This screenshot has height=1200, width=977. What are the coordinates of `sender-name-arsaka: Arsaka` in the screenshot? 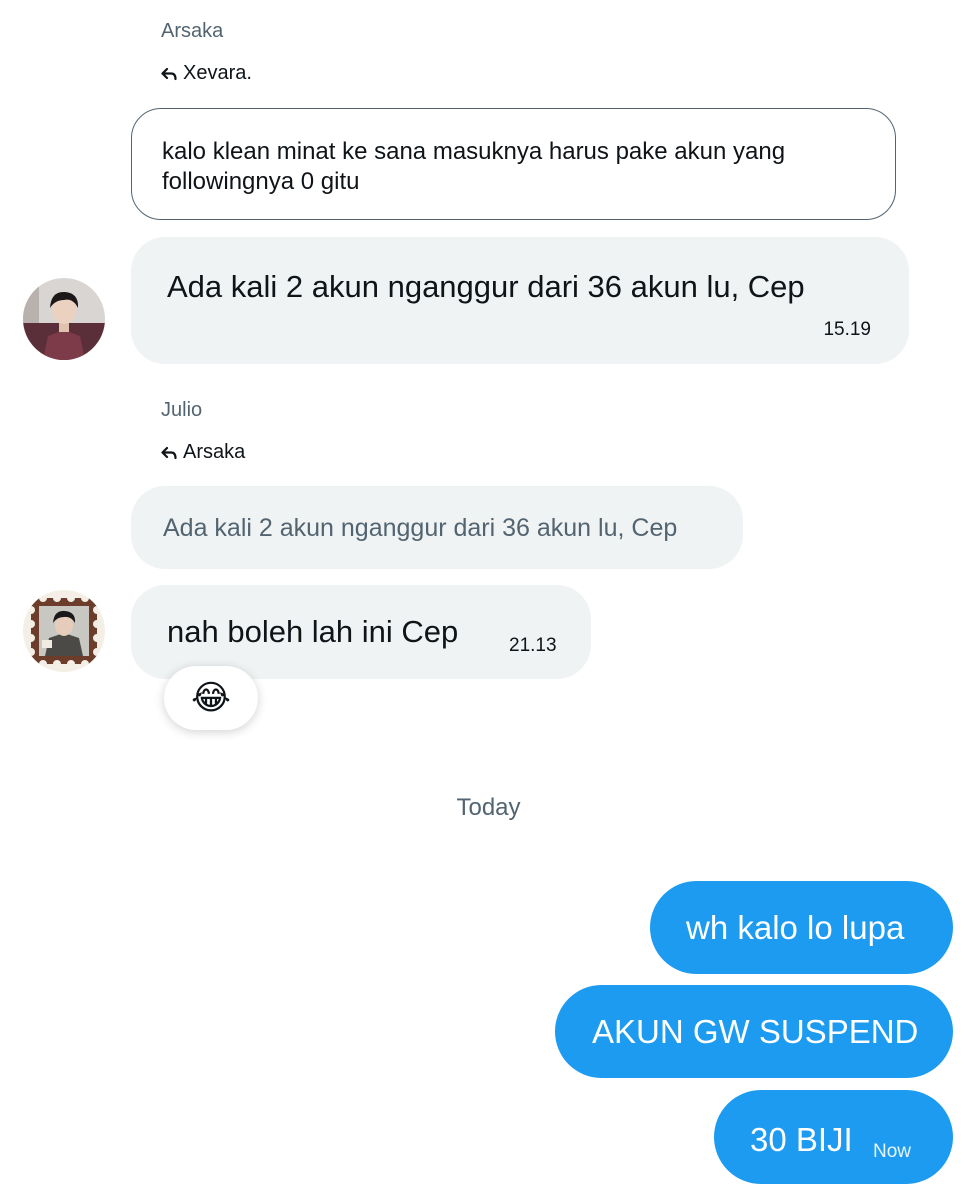 It's located at (192, 31).